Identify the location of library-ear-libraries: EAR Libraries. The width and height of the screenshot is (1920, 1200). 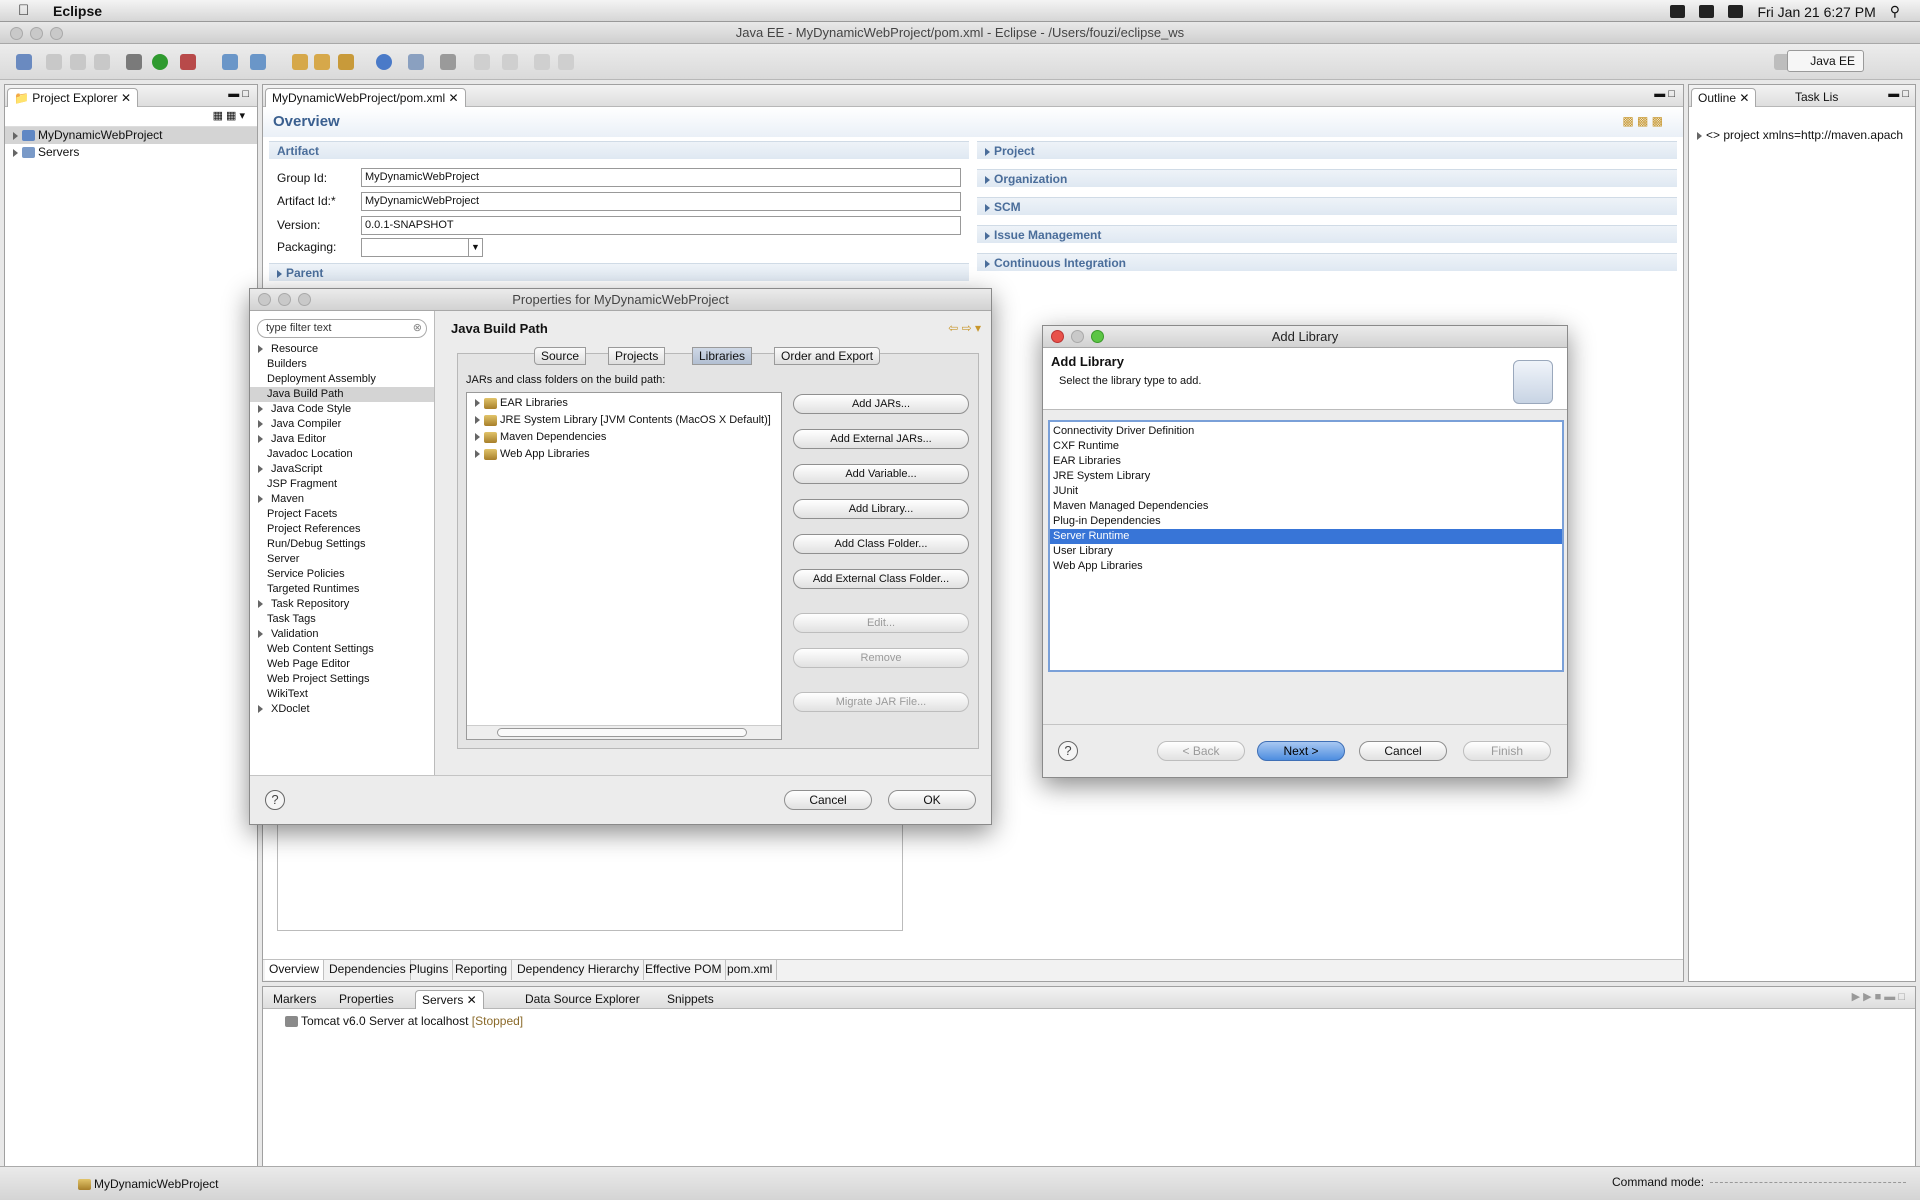
(624, 403).